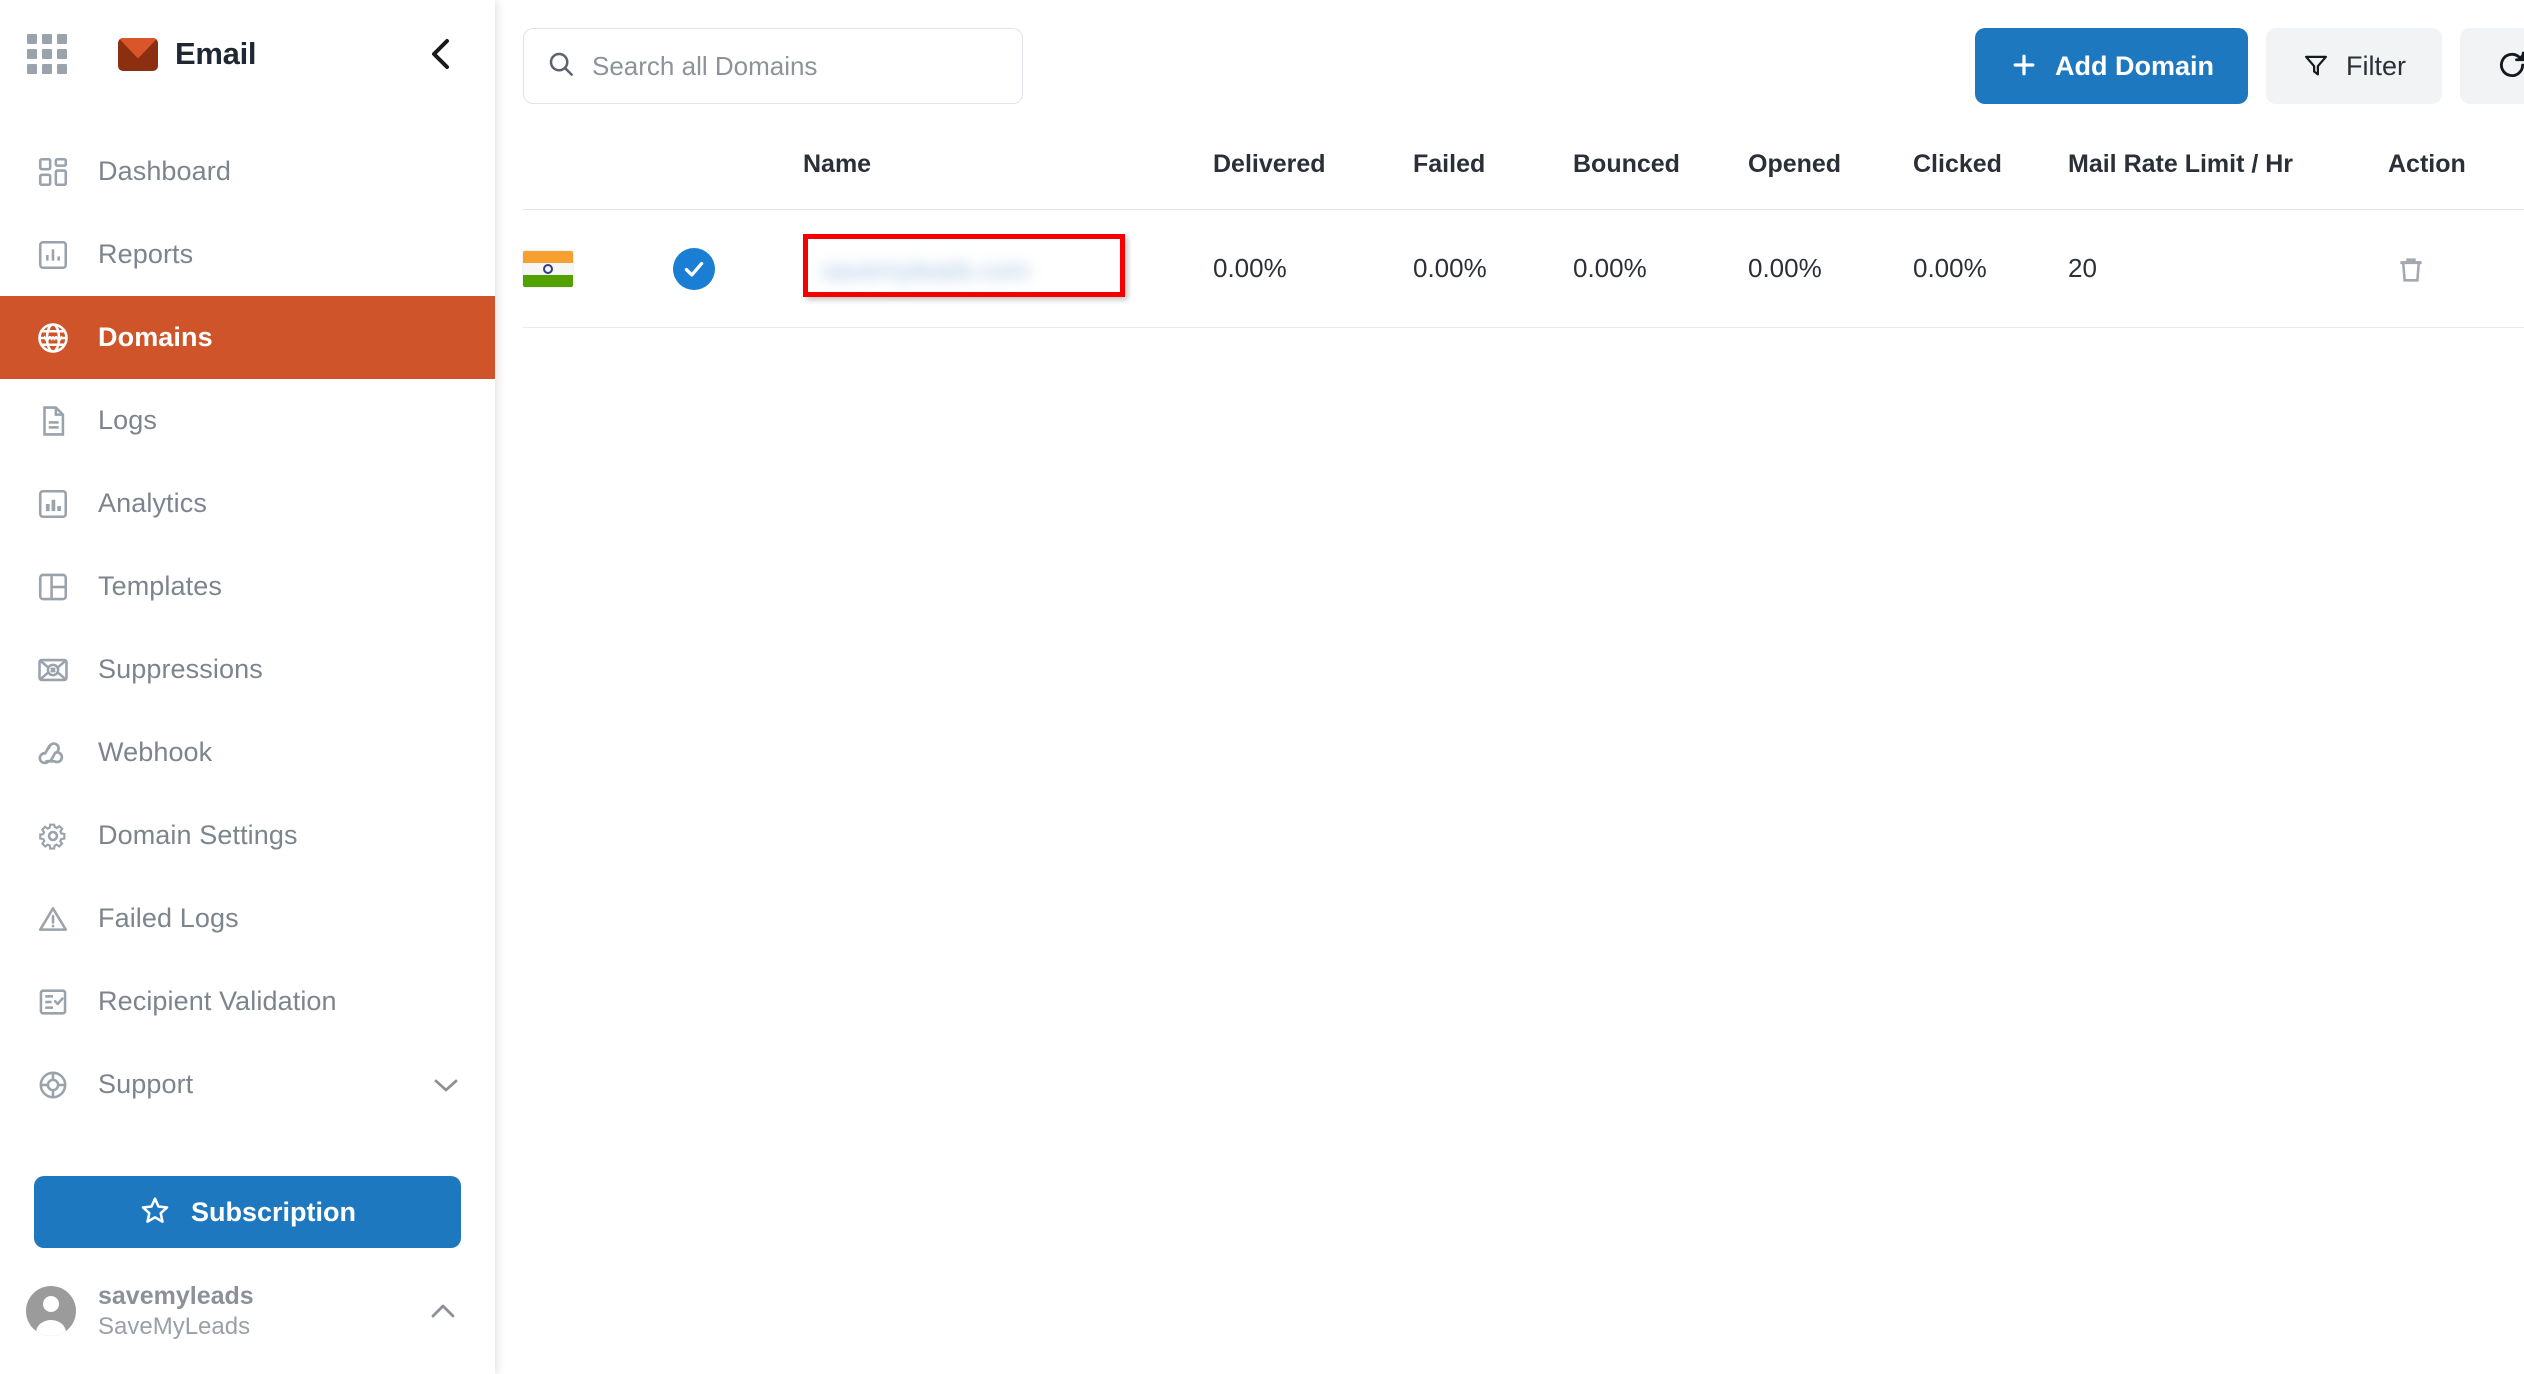 The image size is (2524, 1374). I want to click on column-header-opened: Opened, so click(1830, 171).